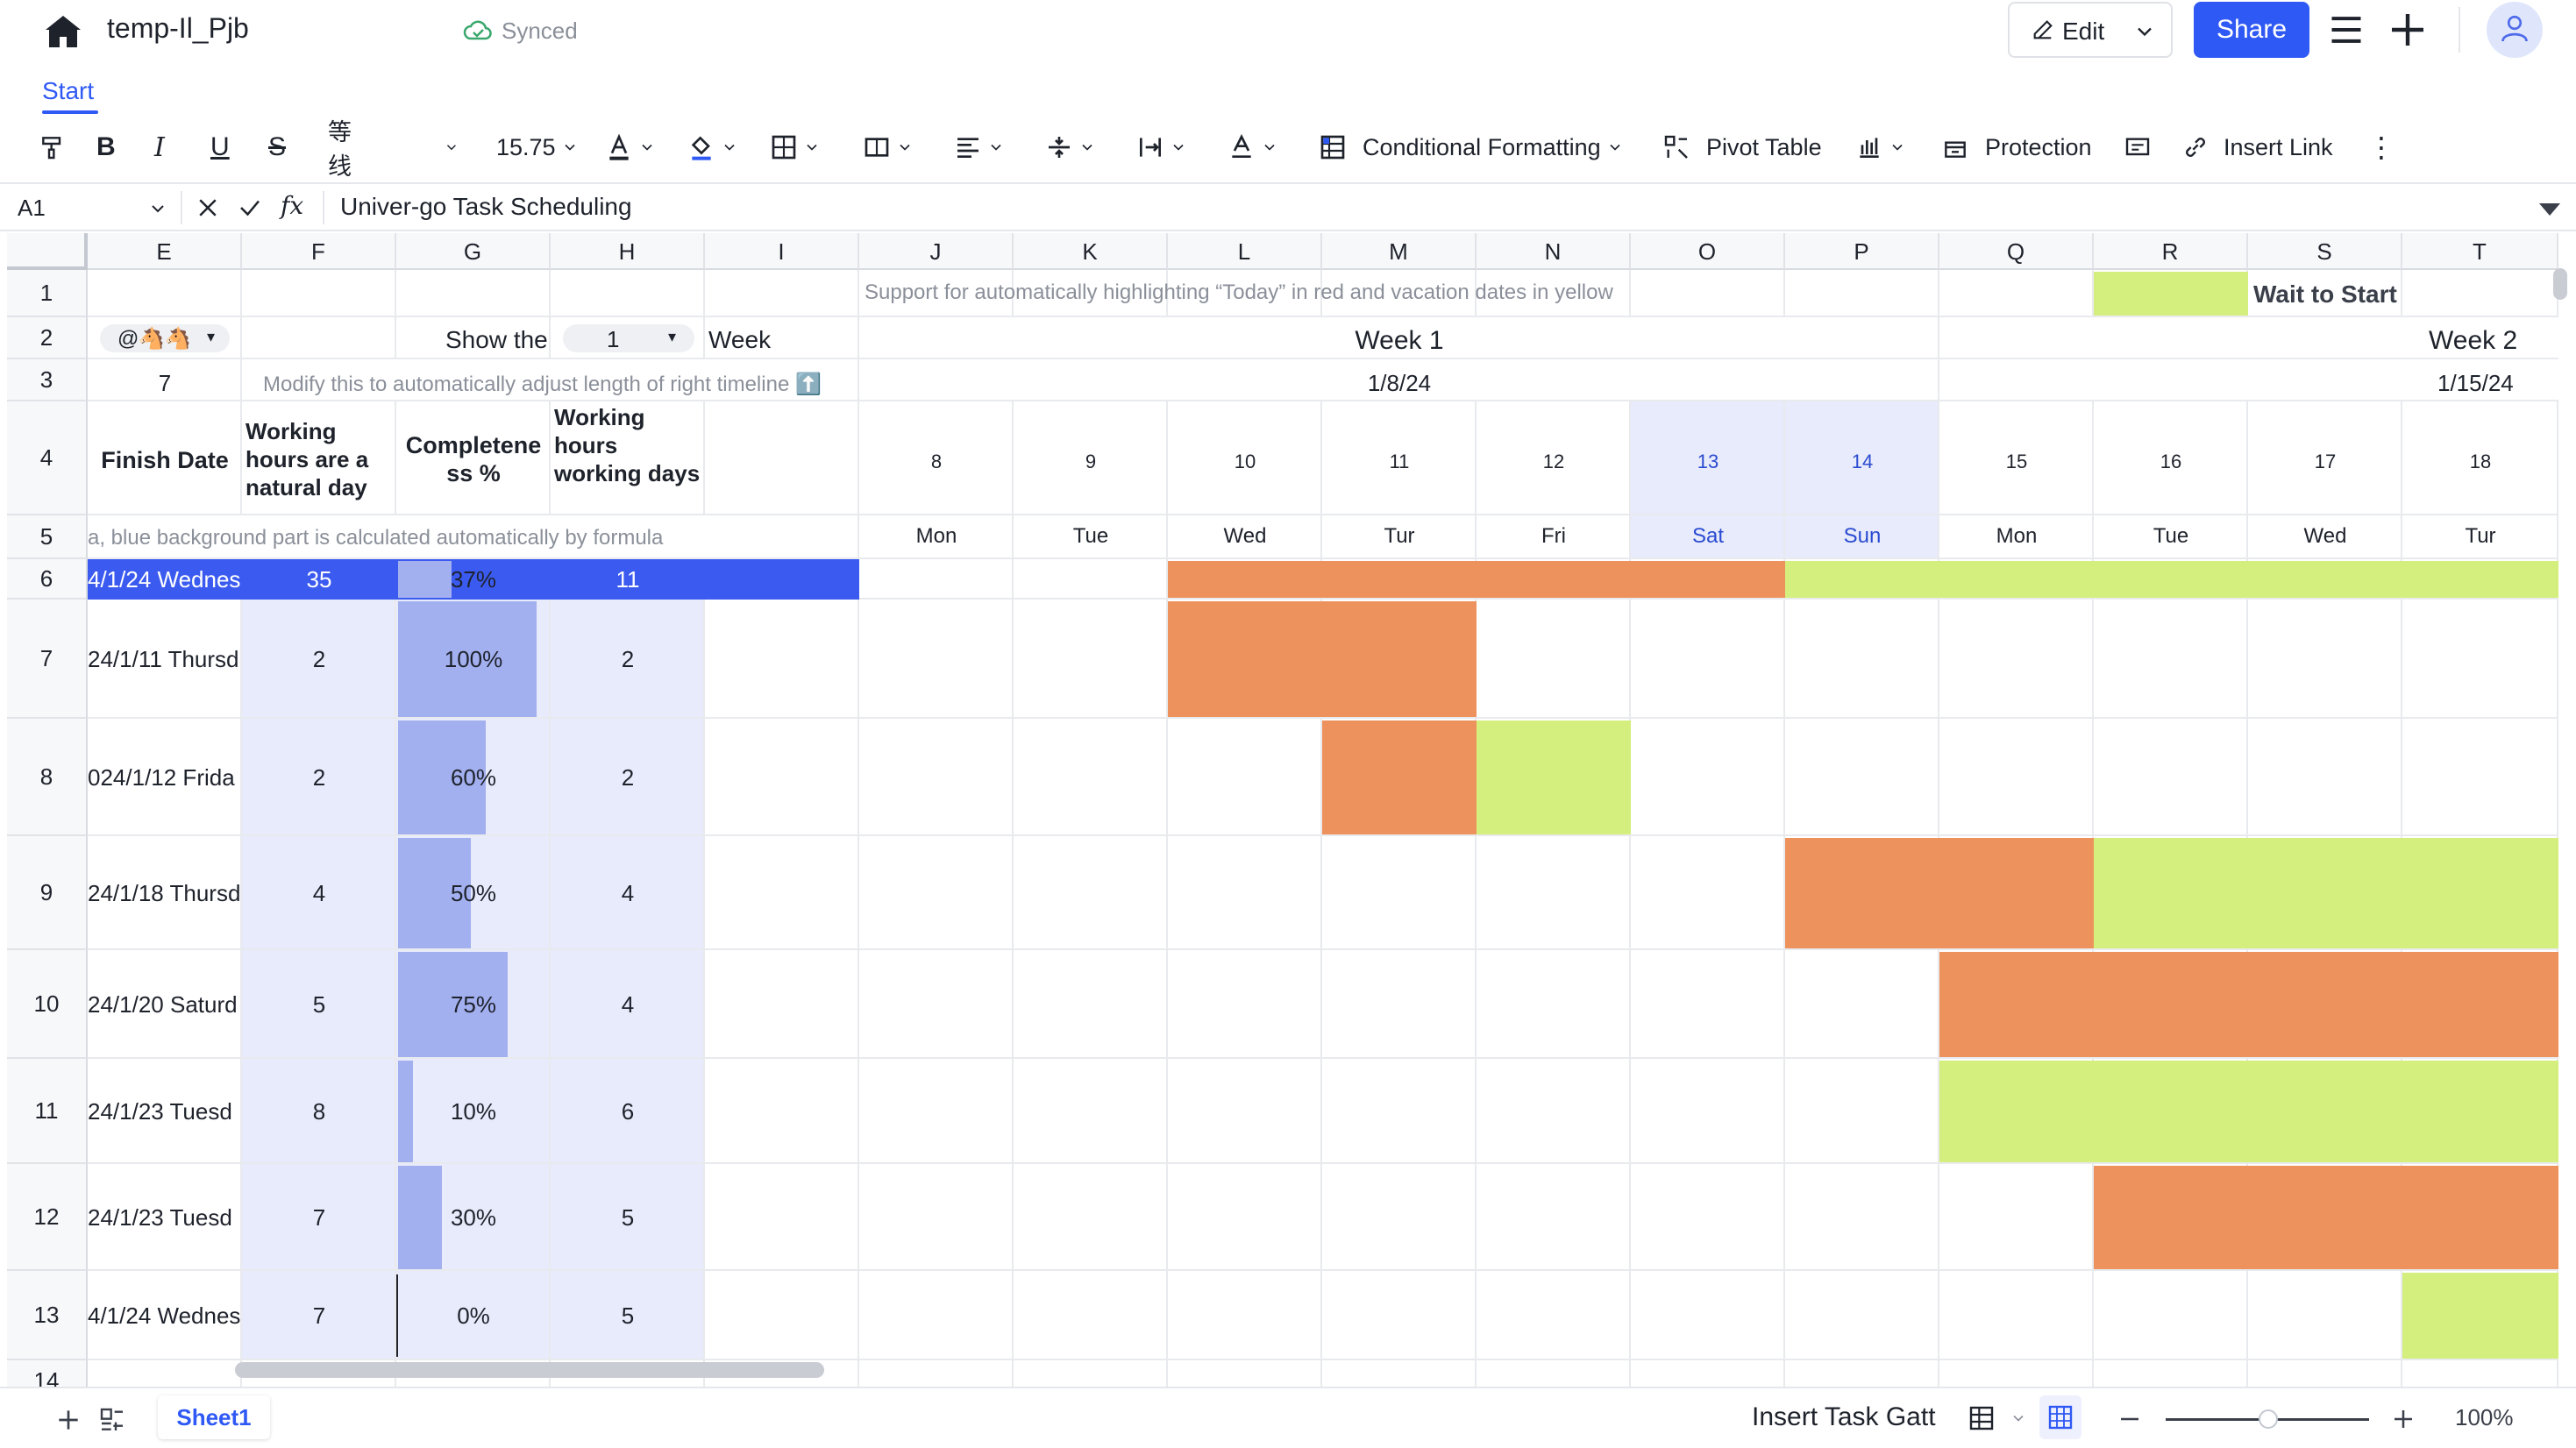 The width and height of the screenshot is (2576, 1448). I want to click on hamburger-menu-icon, so click(2346, 30).